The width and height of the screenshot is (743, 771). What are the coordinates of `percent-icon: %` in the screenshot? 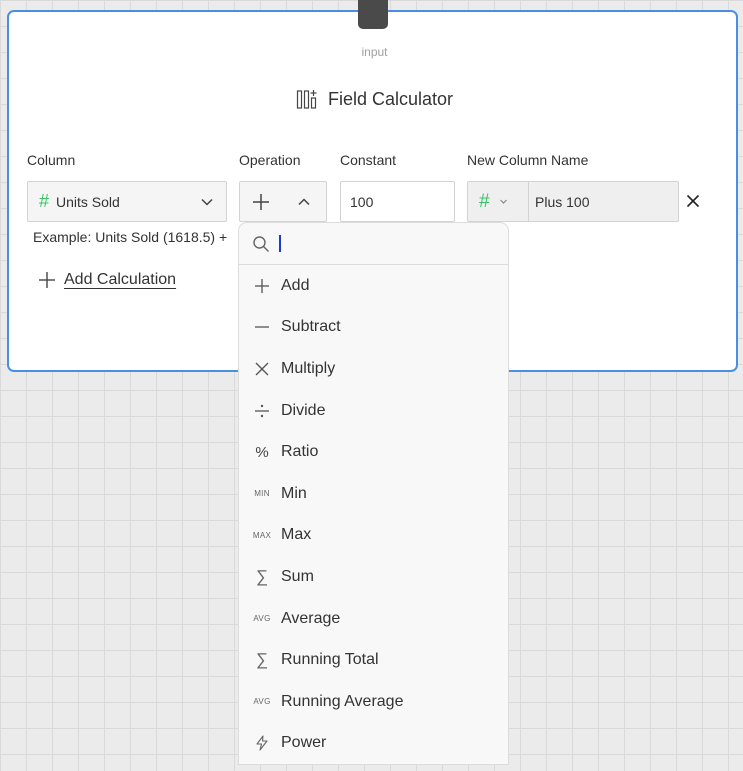 It's located at (262, 452).